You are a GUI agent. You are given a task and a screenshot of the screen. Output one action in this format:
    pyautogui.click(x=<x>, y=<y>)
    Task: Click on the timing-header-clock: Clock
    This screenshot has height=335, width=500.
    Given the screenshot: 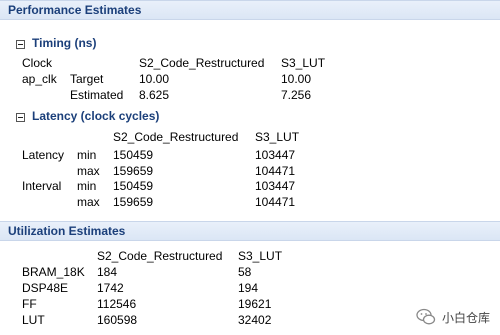 What is the action you would take?
    pyautogui.click(x=37, y=63)
    